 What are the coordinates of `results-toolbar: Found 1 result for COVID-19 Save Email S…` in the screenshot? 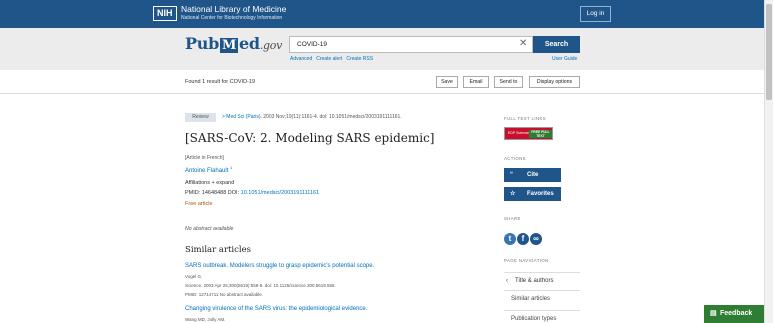 It's located at (382, 82).